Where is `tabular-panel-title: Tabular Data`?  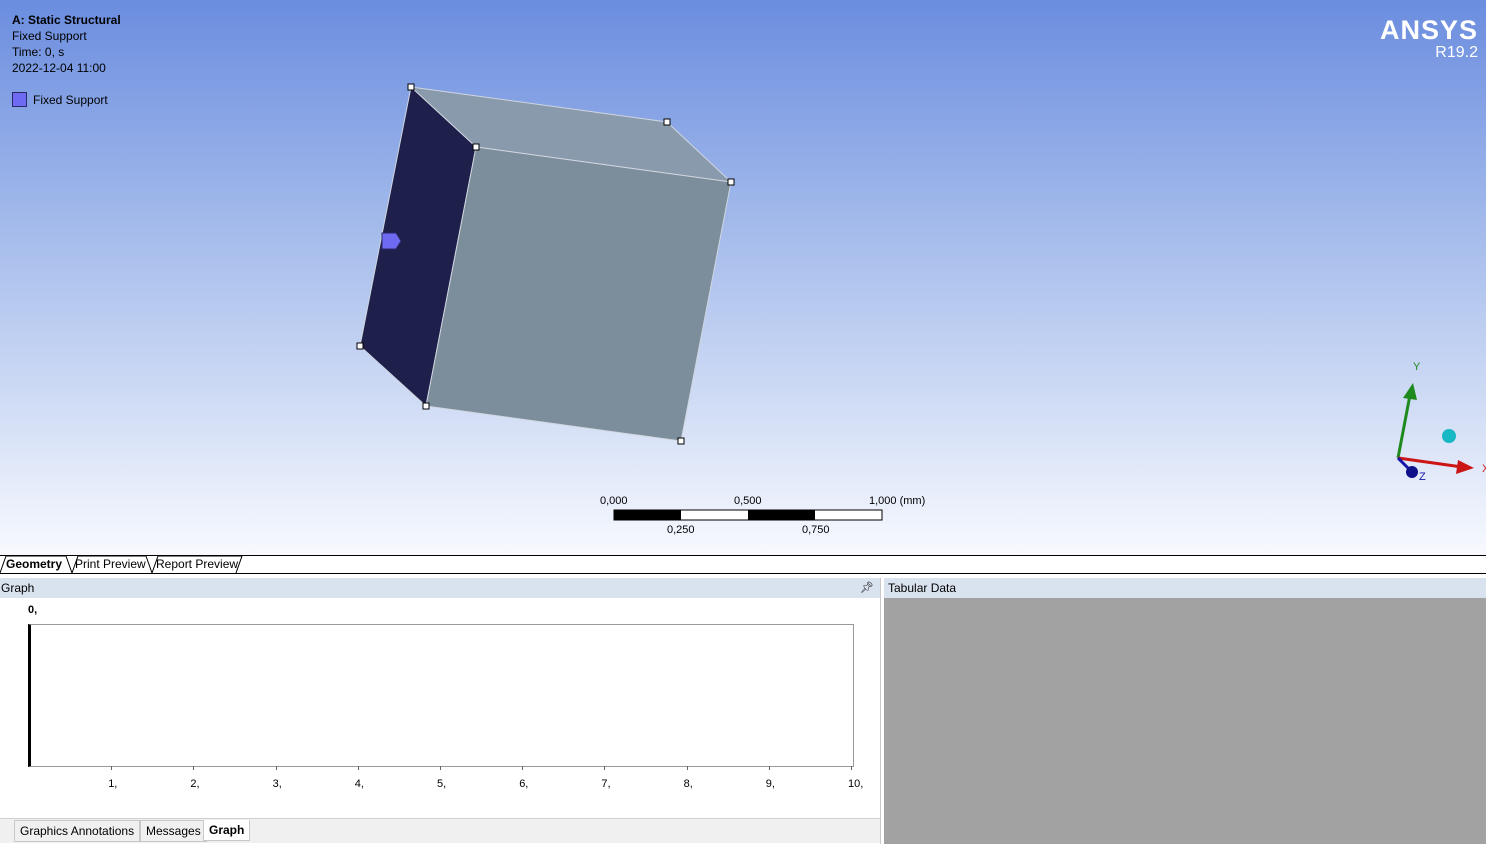
tabular-panel-title: Tabular Data is located at coordinates (922, 588).